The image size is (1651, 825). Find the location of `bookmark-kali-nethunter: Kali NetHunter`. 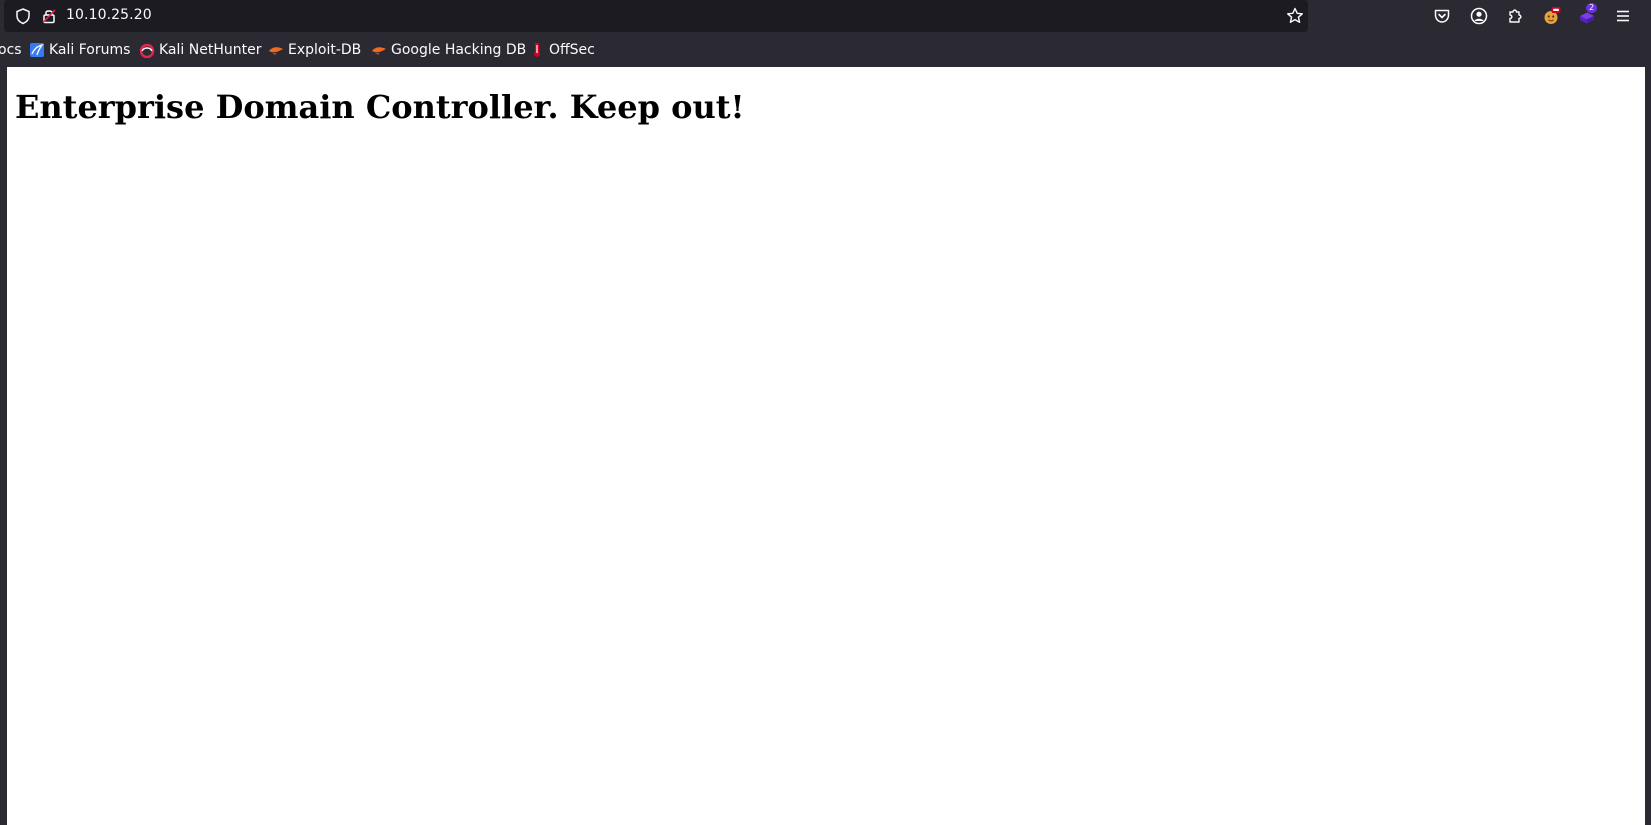

bookmark-kali-nethunter: Kali NetHunter is located at coordinates (200, 50).